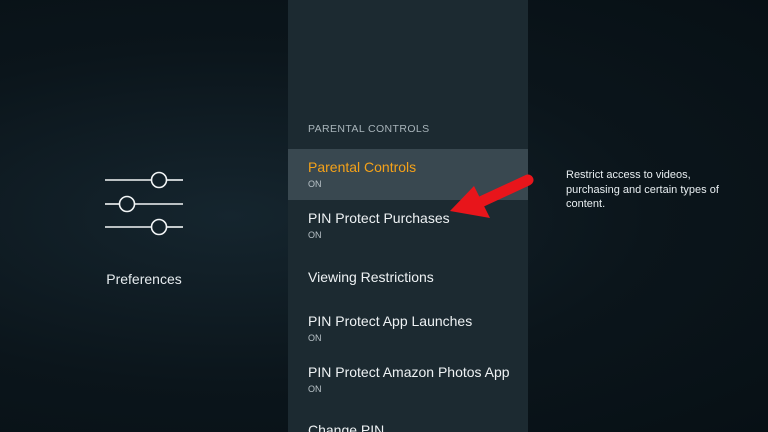  I want to click on section-header: PARENTAL CONTROLS, so click(369, 129).